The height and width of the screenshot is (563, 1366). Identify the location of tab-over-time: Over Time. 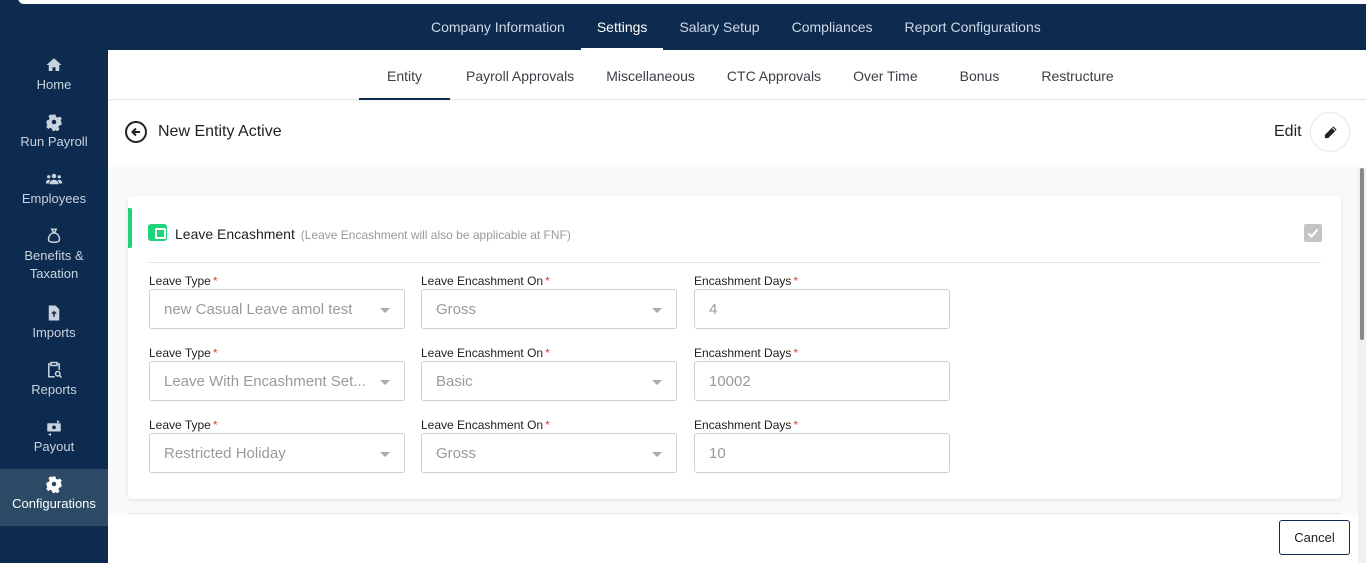
(885, 74).